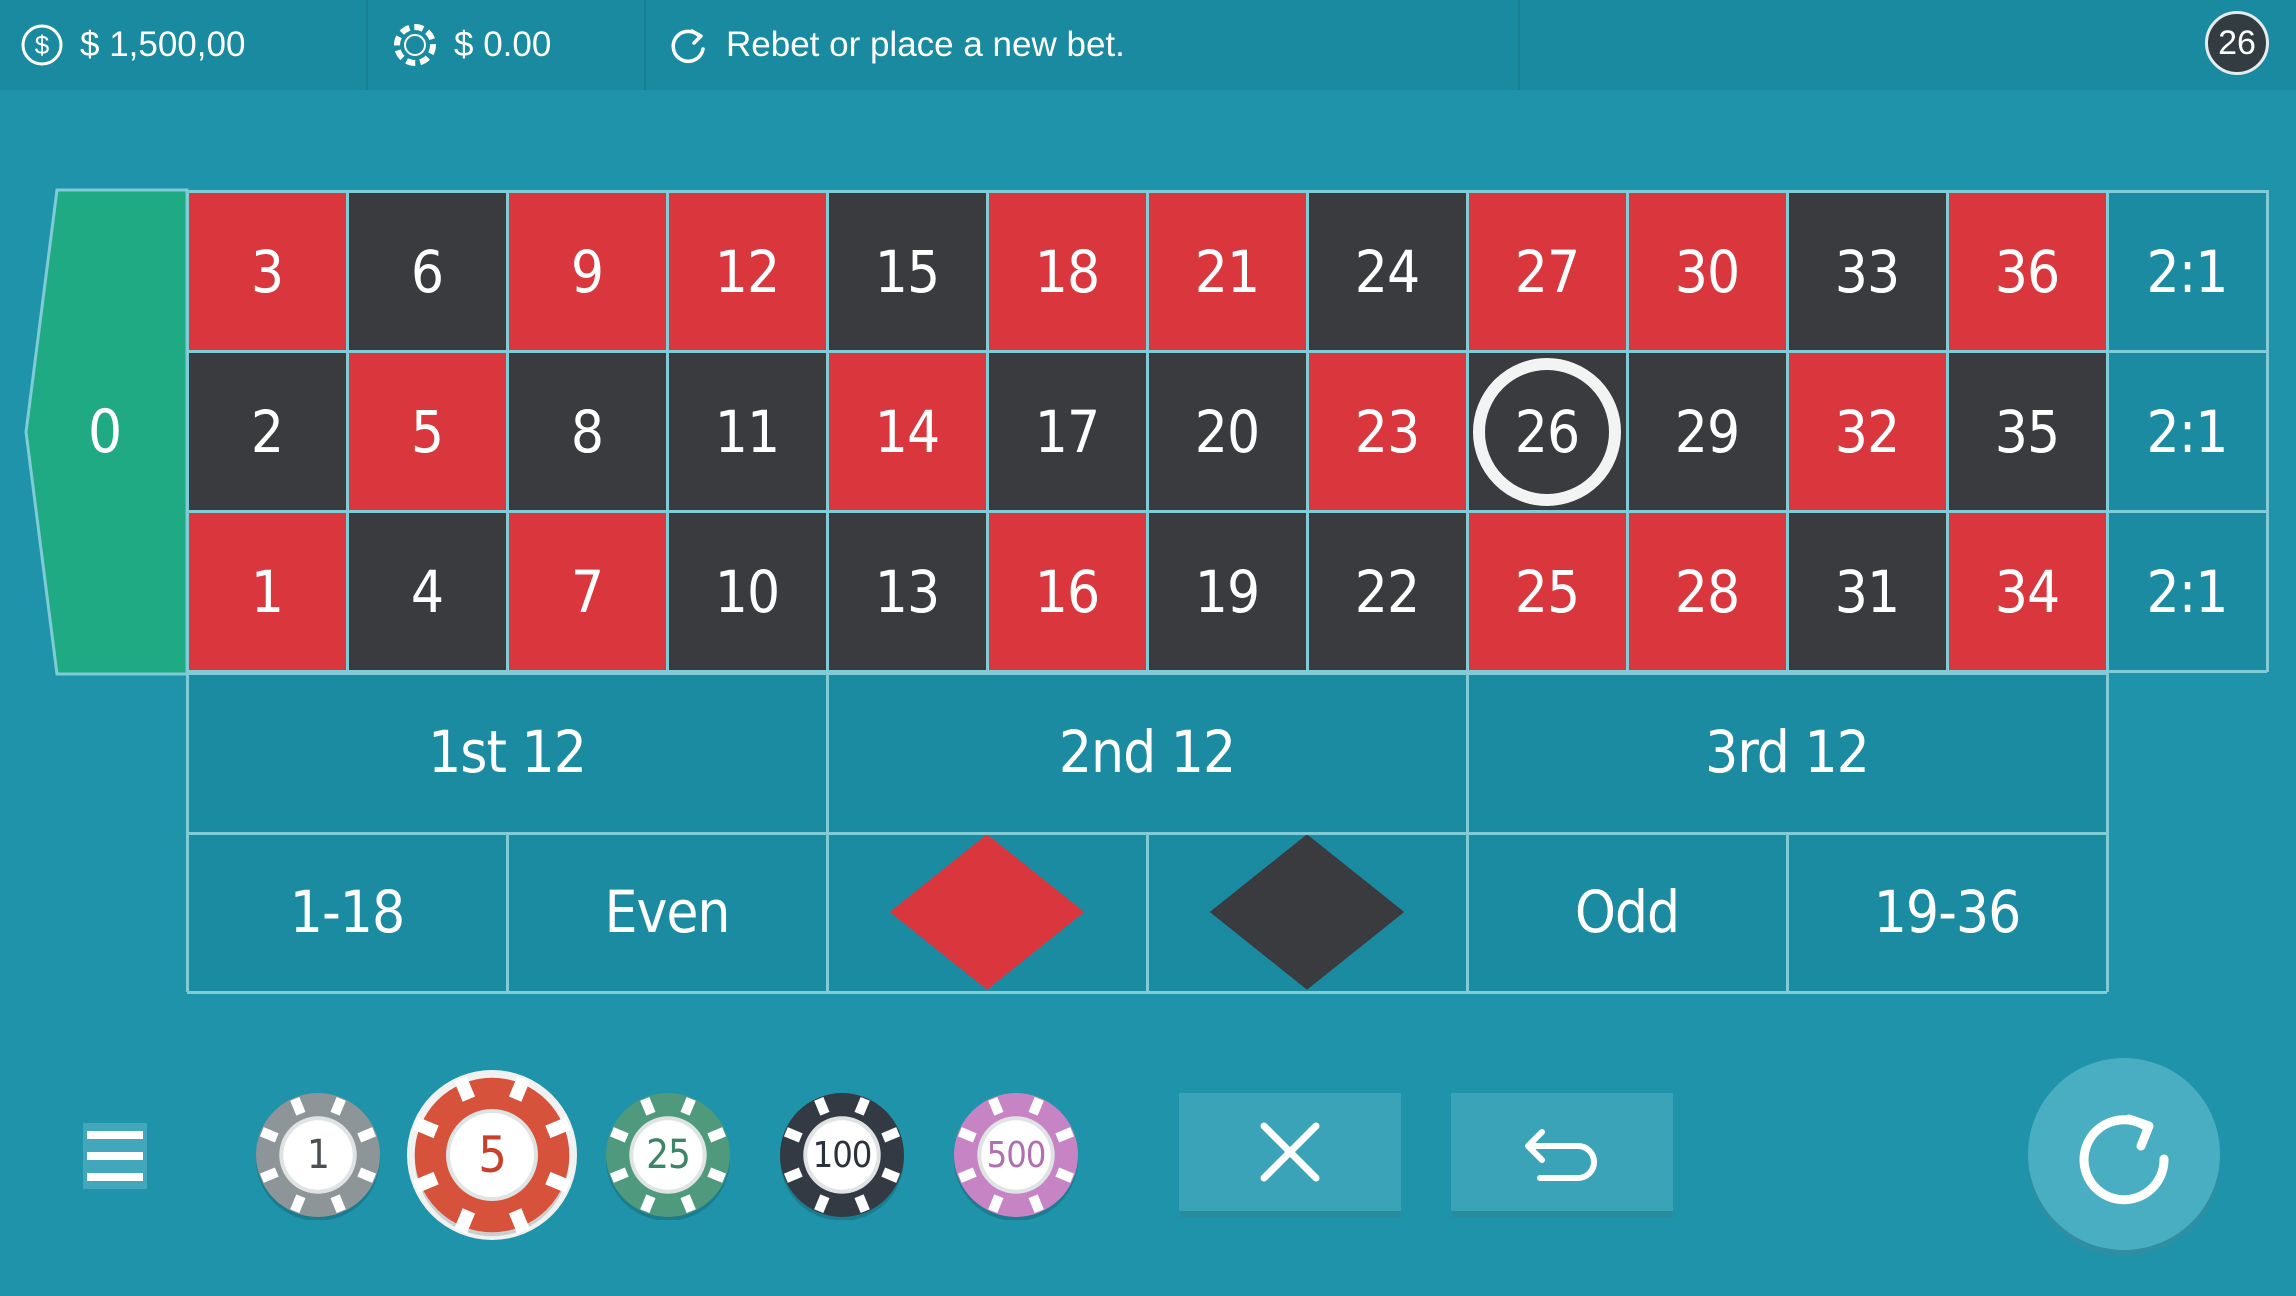 Image resolution: width=2296 pixels, height=1296 pixels. I want to click on chip-25: 25, so click(668, 1155).